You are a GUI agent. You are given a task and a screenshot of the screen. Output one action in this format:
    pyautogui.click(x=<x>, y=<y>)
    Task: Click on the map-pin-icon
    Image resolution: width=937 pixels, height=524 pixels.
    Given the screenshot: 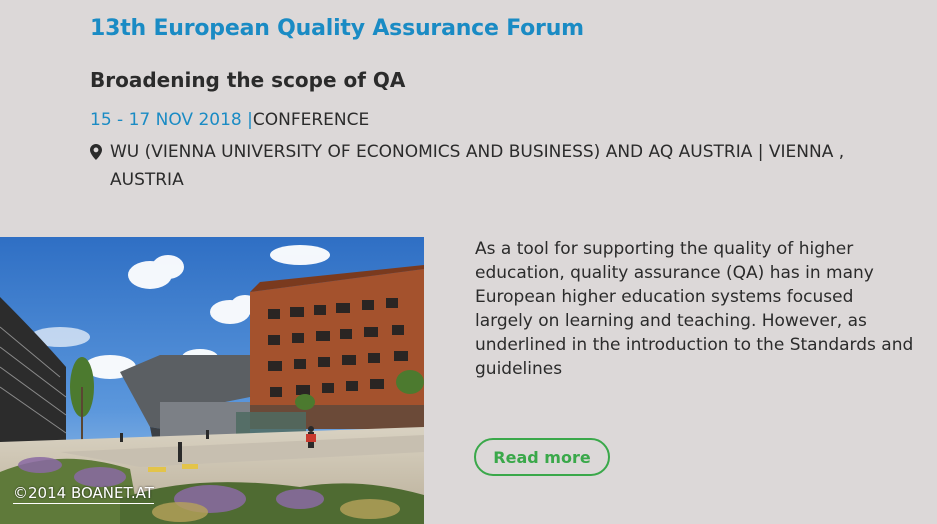 What is the action you would take?
    pyautogui.click(x=96, y=152)
    